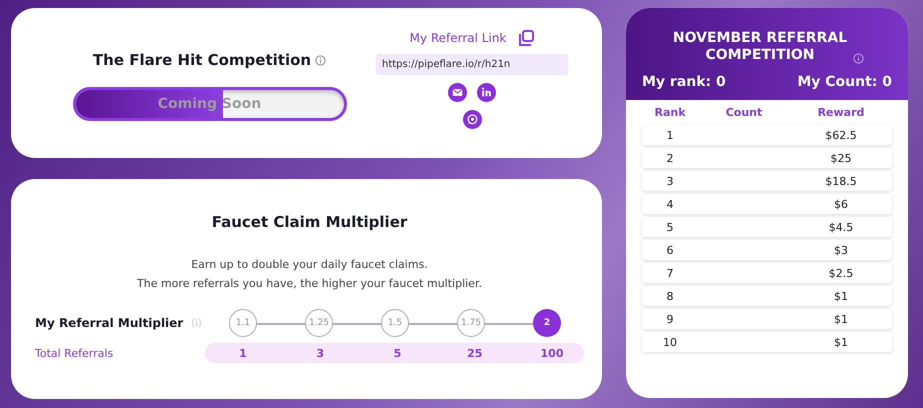  What do you see at coordinates (458, 38) in the screenshot?
I see `referral-link-title: My Referral Link` at bounding box center [458, 38].